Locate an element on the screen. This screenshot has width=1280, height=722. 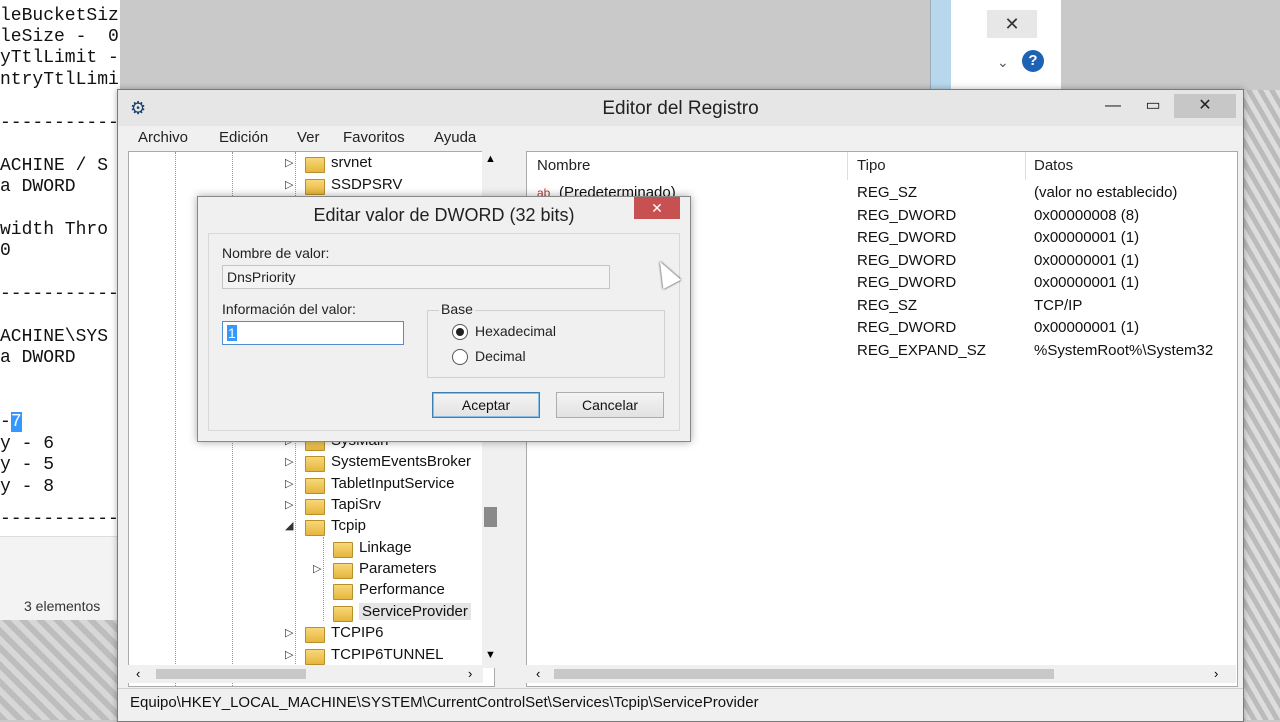
tree-guide-line is located at coordinates (175, 419).